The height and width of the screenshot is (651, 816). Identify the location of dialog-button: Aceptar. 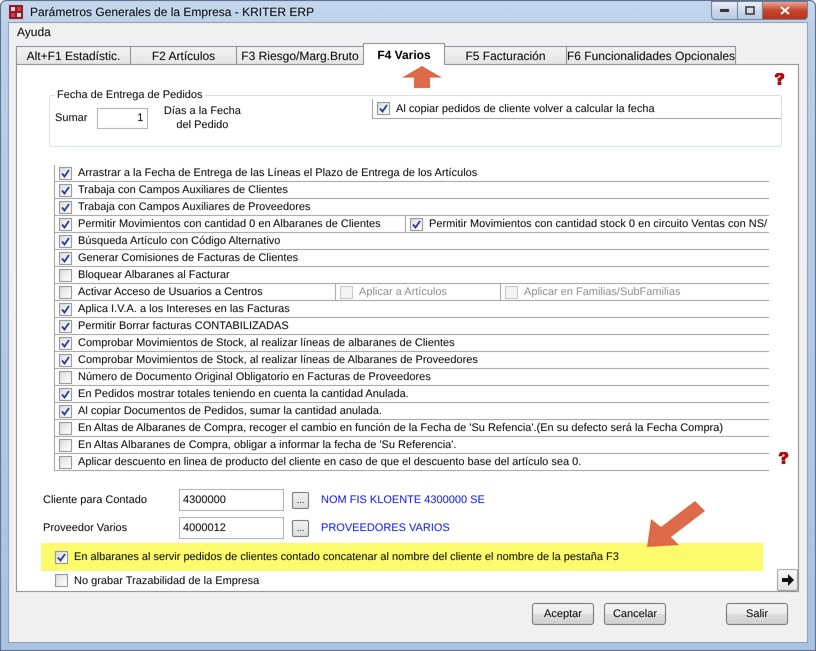
(563, 614).